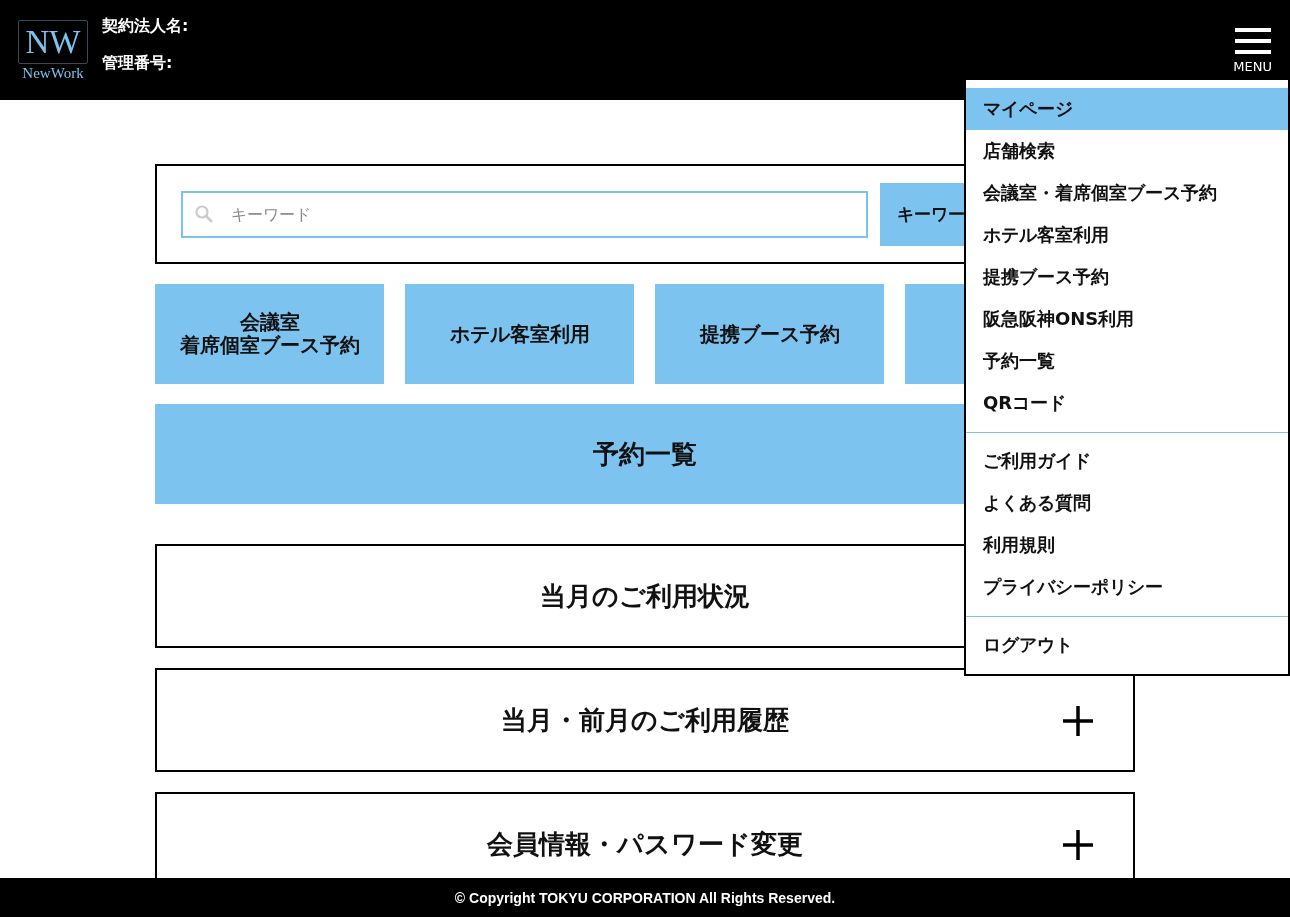  Describe the element at coordinates (645, 897) in the screenshot. I see `copyright-text: © Copyright TOKYU CORPORATION All Rights Reserved.` at that location.